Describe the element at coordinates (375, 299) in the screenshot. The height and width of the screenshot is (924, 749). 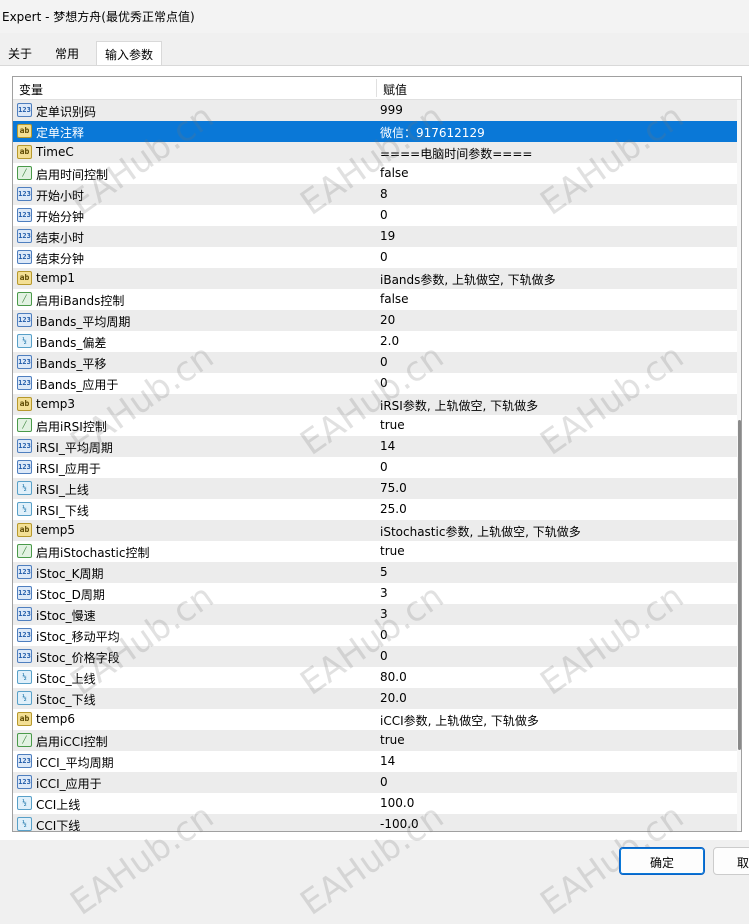
I see `table-row: ╱ 启用iBands控制 false` at that location.